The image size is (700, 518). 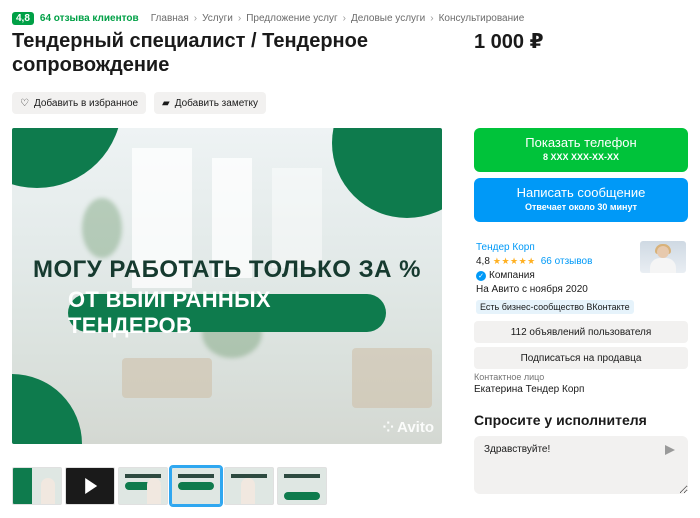 I want to click on vk-community-badge: Есть бизнес-сообщество ВКонтакте, so click(x=555, y=307).